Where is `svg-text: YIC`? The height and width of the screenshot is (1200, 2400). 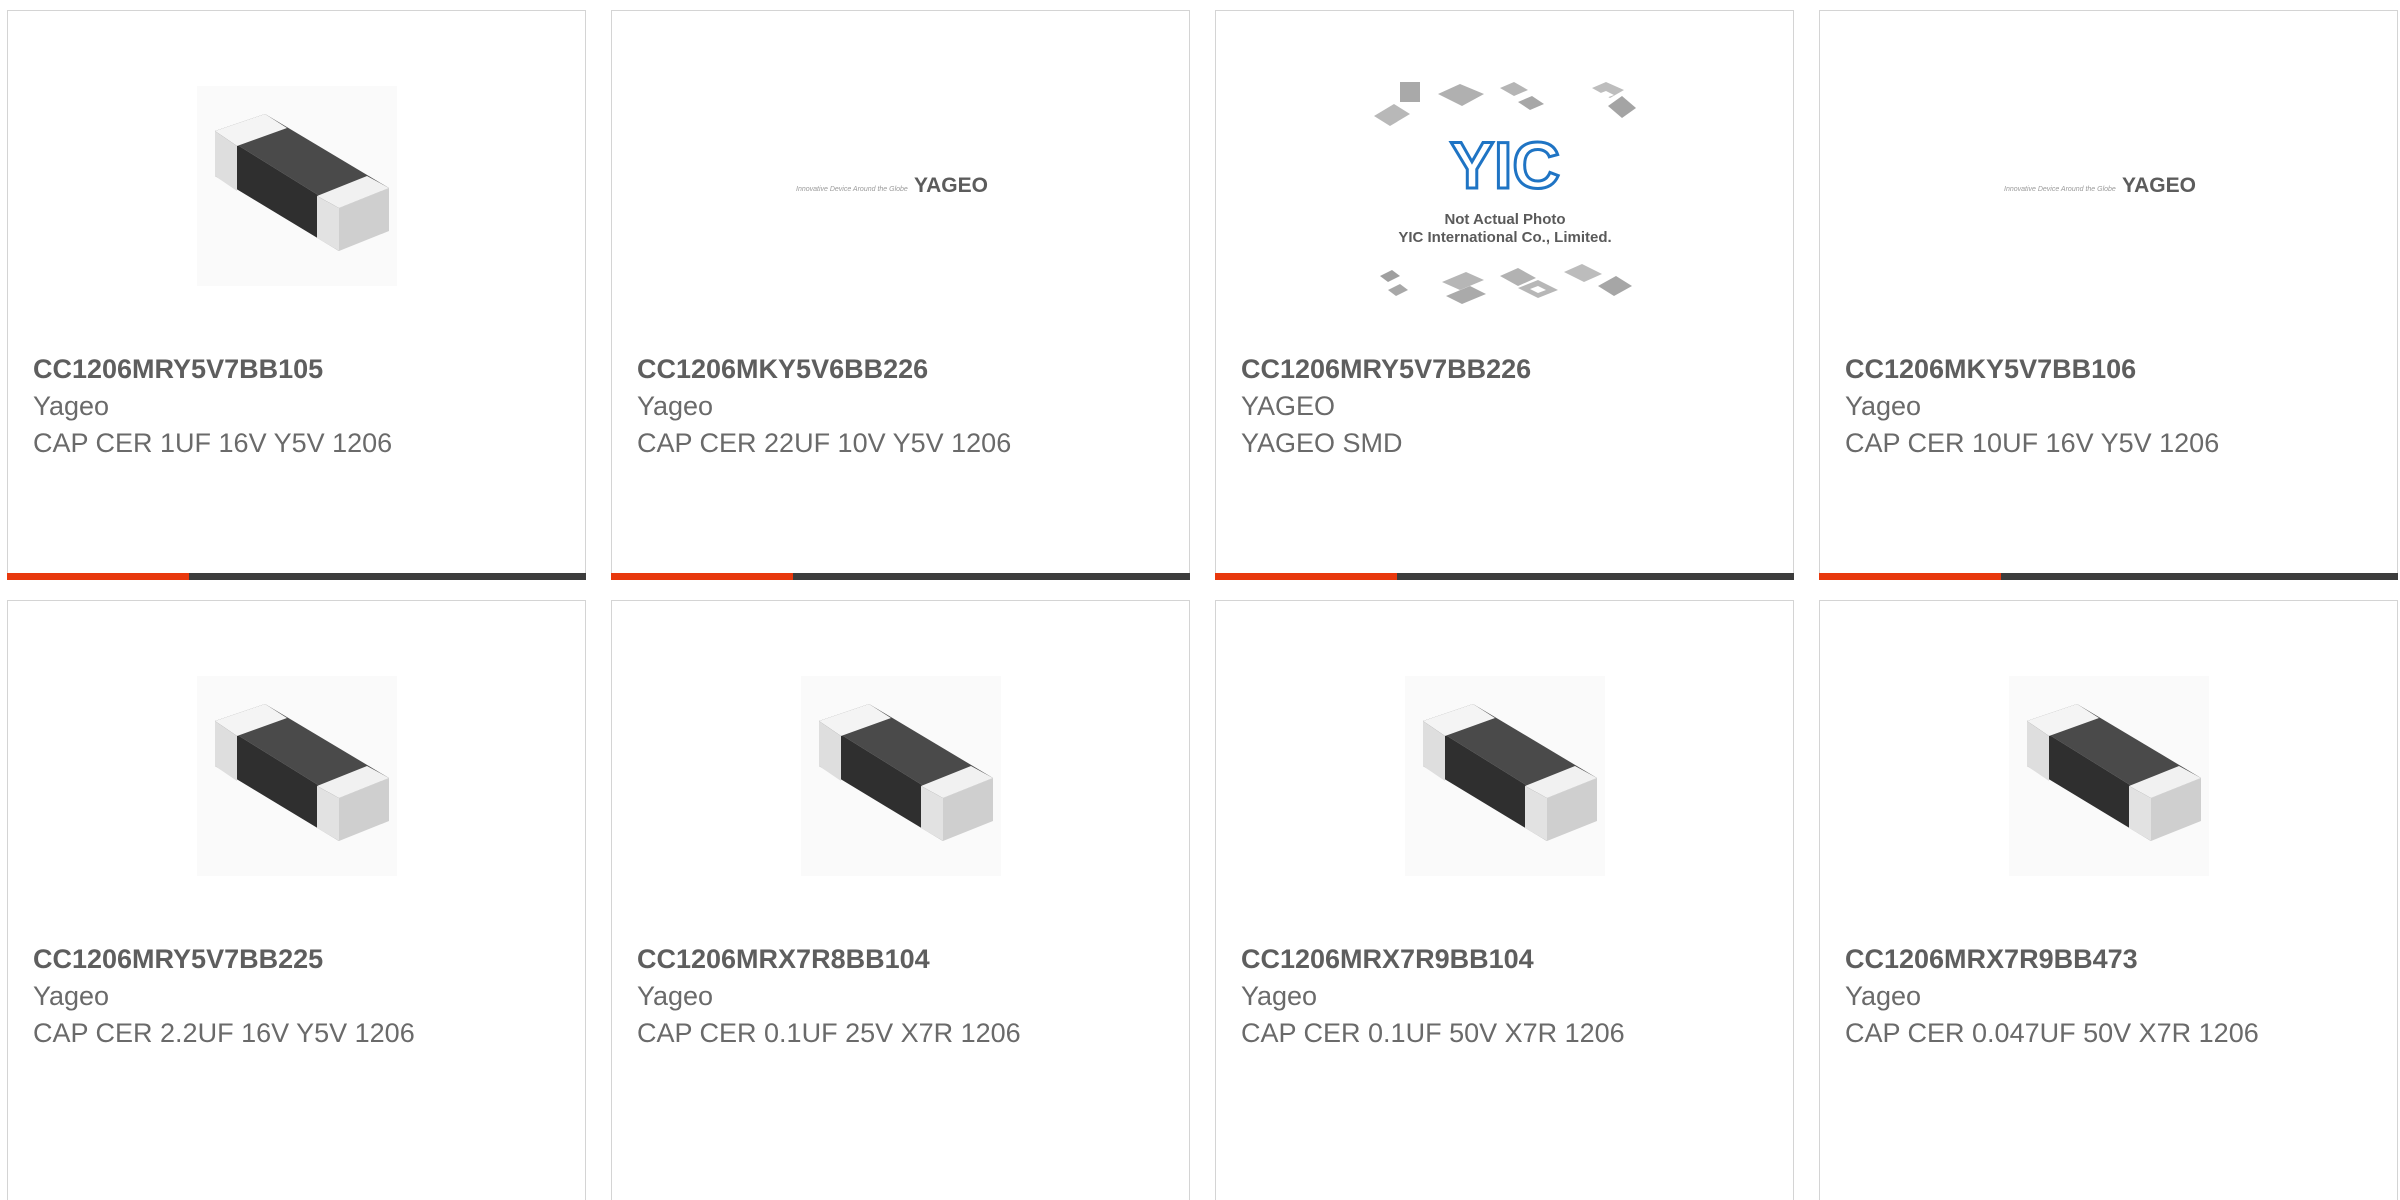
svg-text: YIC is located at coordinates (1504, 165).